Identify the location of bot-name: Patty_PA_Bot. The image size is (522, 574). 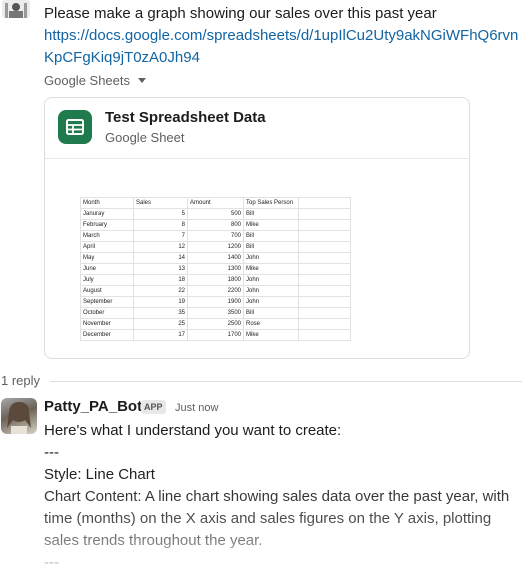
(93, 406).